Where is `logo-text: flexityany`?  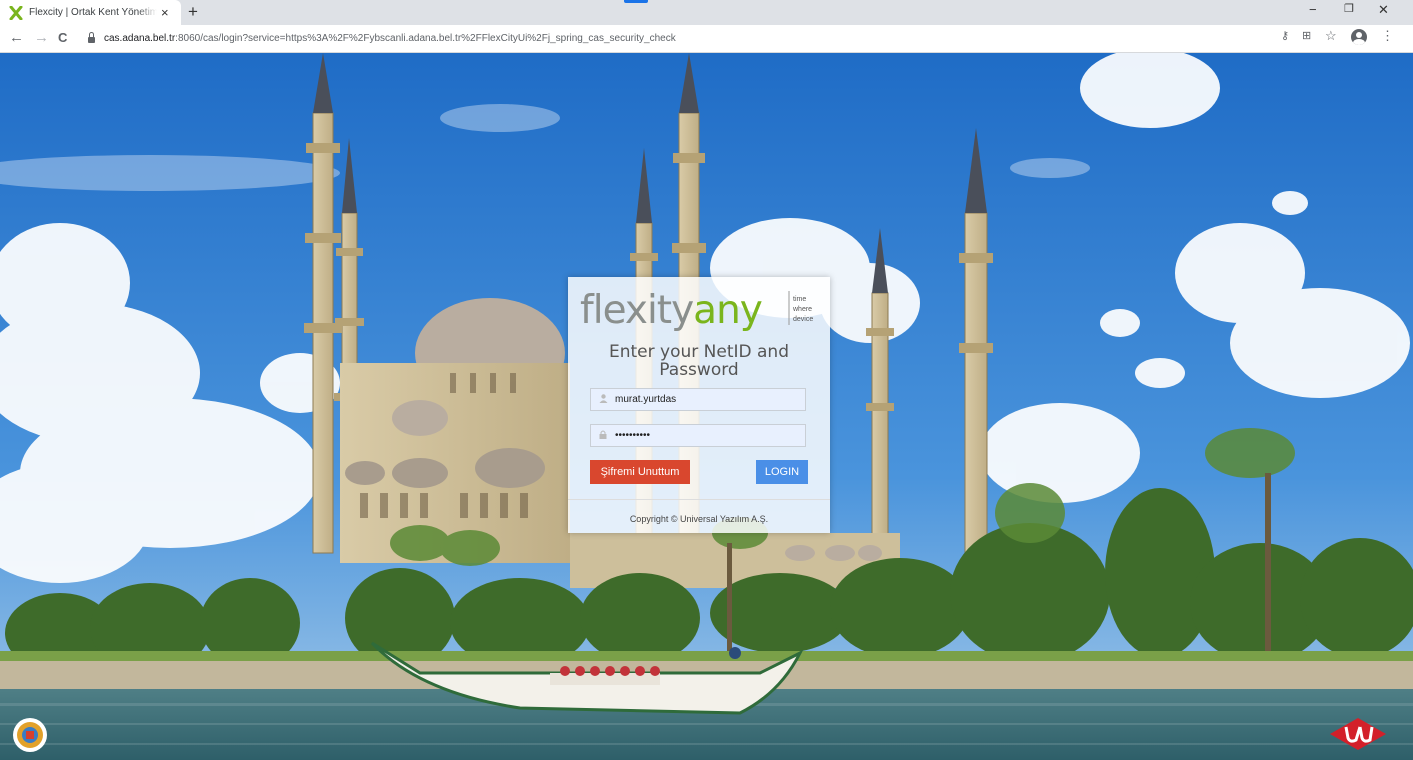 logo-text: flexityany is located at coordinates (671, 310).